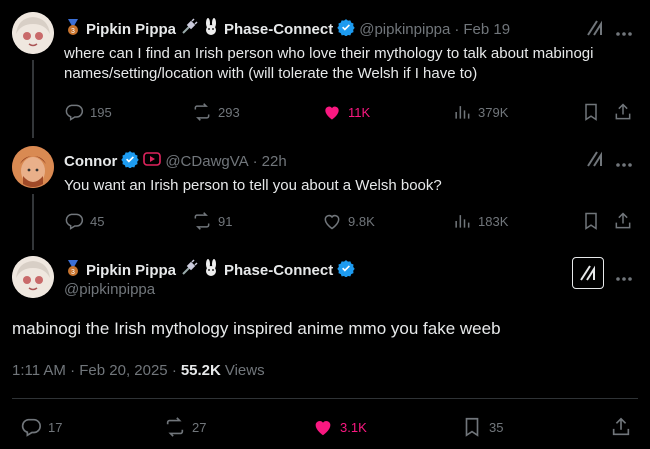 This screenshot has height=449, width=650. I want to click on like-count: 11K, so click(359, 112).